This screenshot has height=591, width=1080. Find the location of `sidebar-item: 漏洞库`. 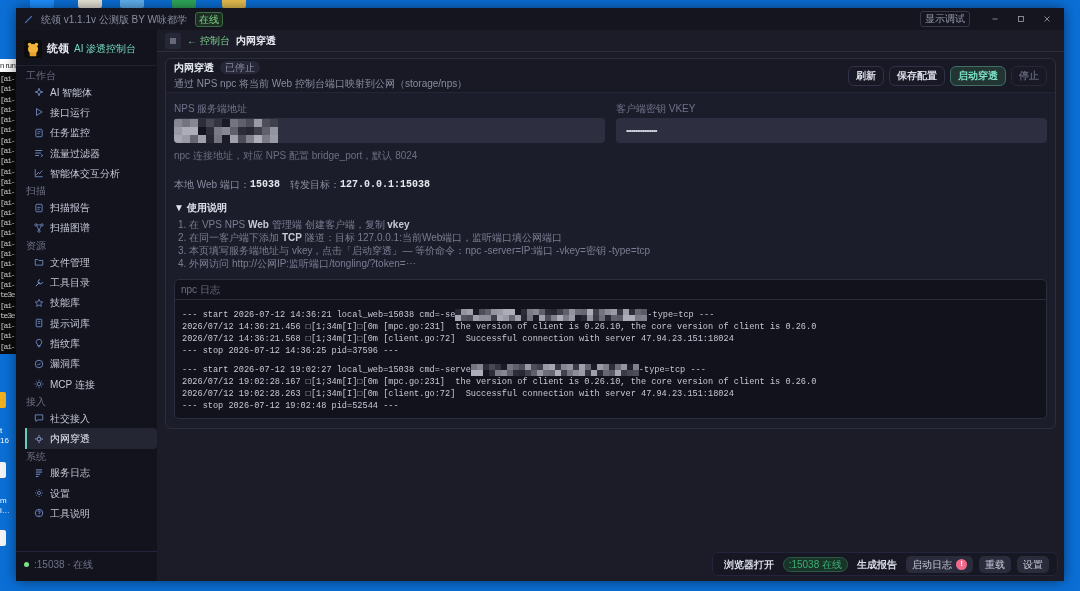

sidebar-item: 漏洞库 is located at coordinates (86, 363).